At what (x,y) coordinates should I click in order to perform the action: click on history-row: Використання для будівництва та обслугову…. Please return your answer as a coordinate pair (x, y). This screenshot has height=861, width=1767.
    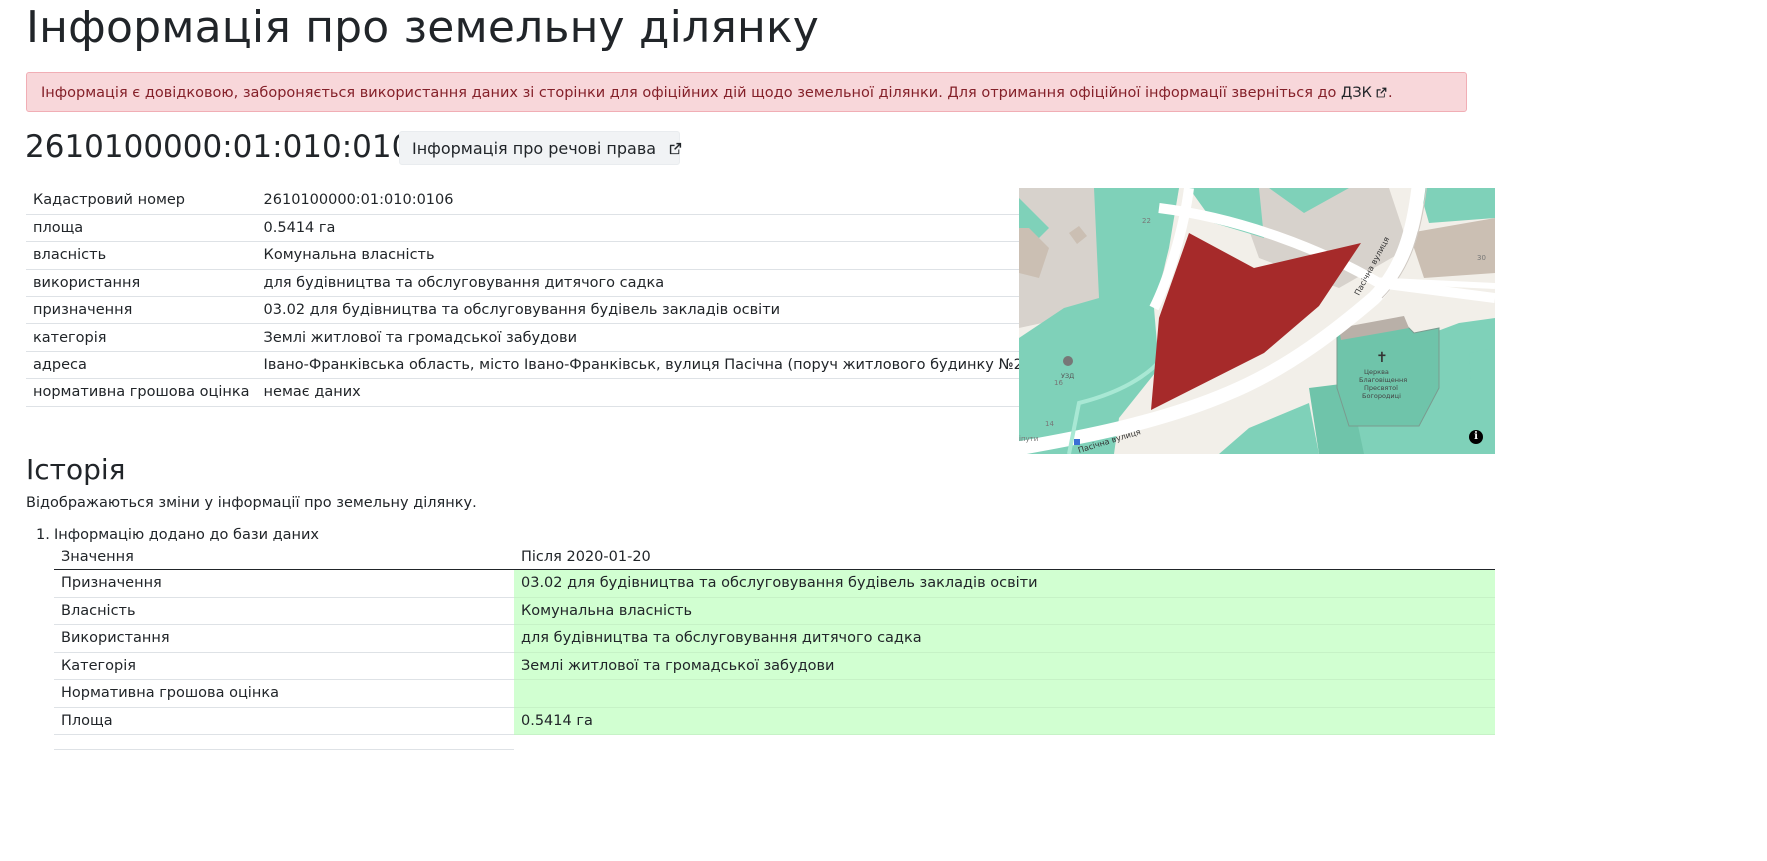
    Looking at the image, I should click on (774, 638).